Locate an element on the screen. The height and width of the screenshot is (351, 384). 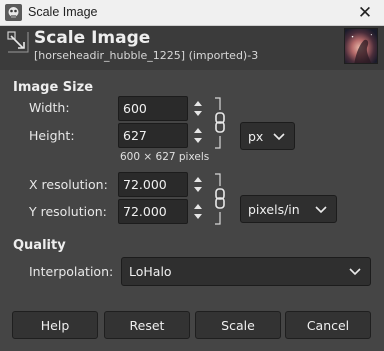
width-label: Width: is located at coordinates (49, 107).